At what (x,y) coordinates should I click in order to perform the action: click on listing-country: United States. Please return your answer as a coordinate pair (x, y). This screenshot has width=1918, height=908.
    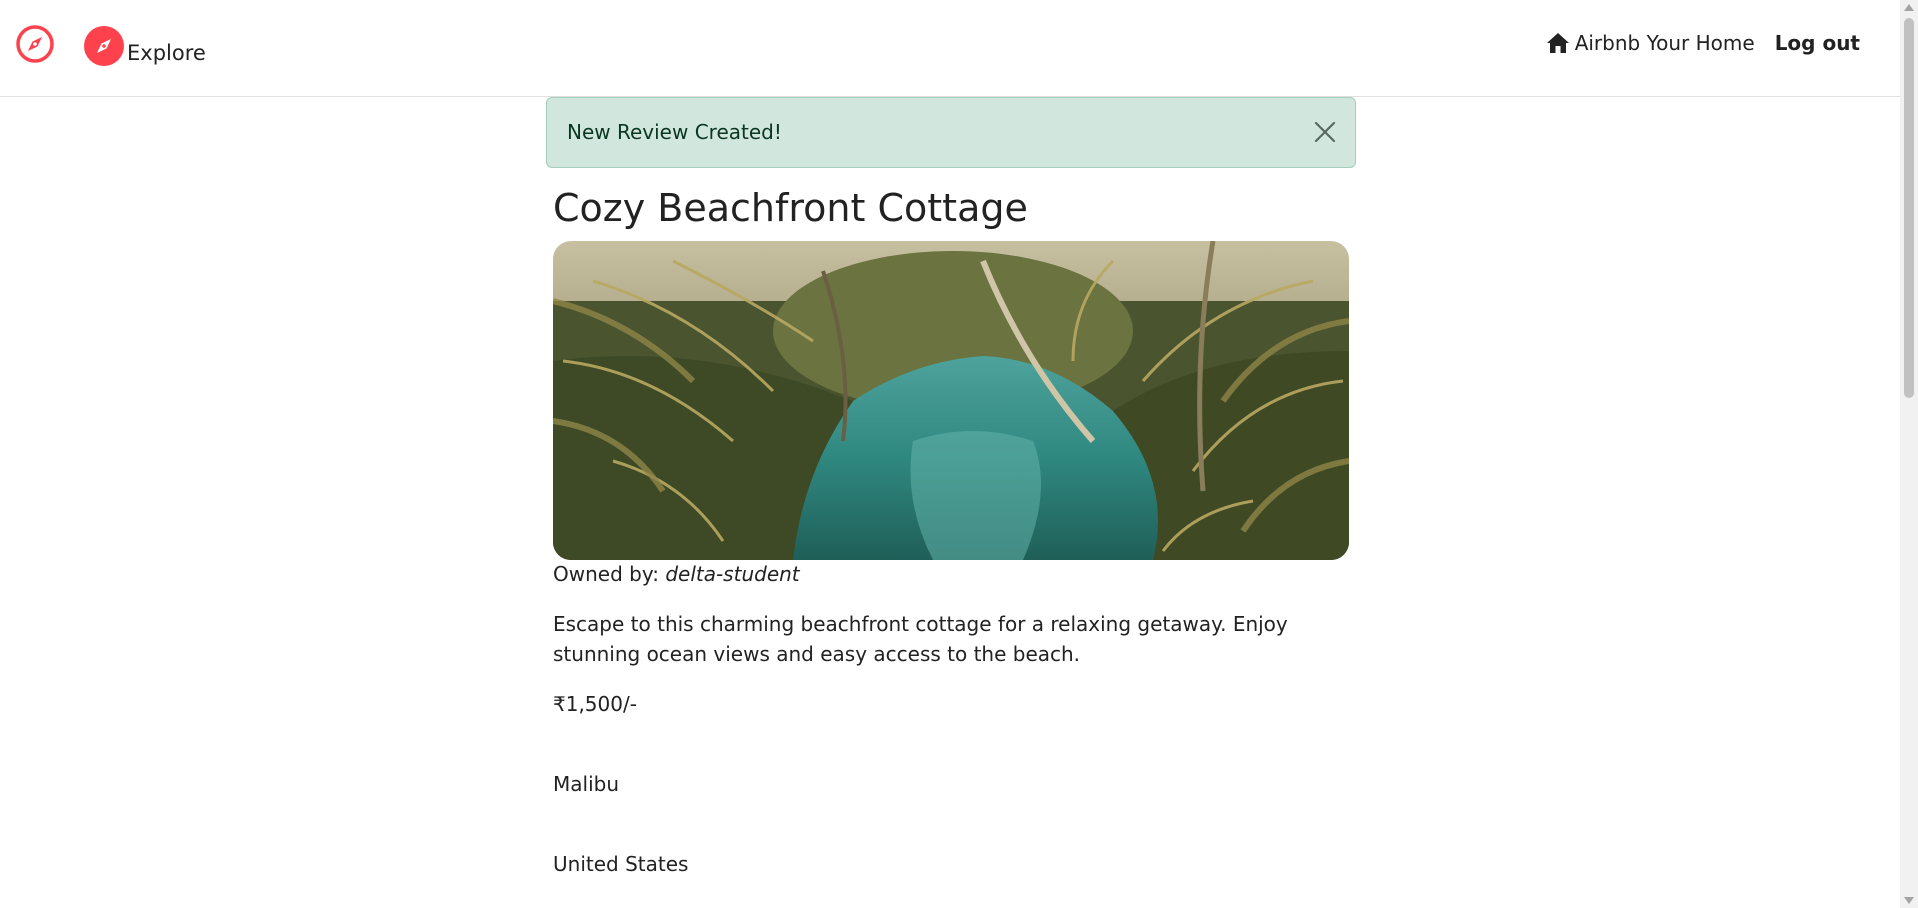
    Looking at the image, I should click on (621, 864).